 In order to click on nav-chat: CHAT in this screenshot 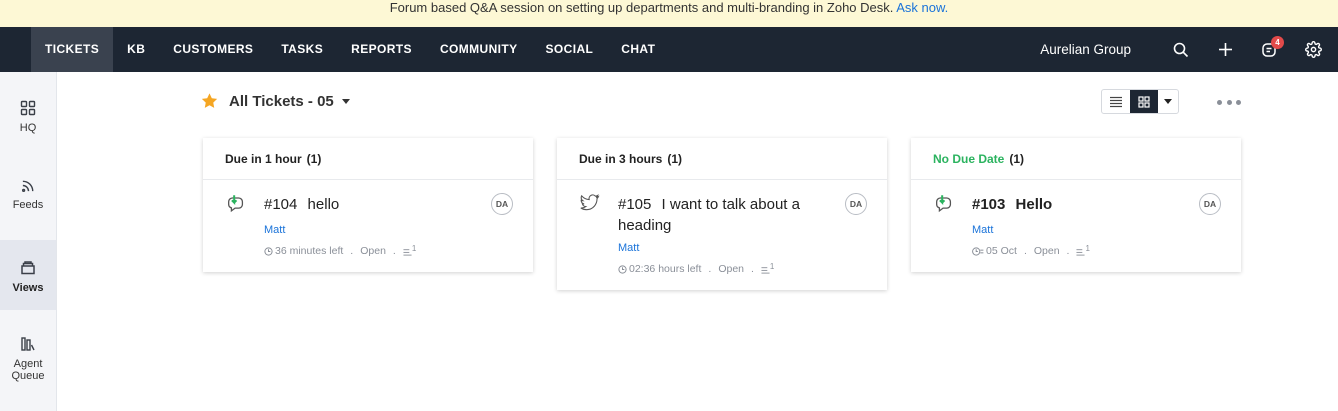, I will do `click(638, 49)`.